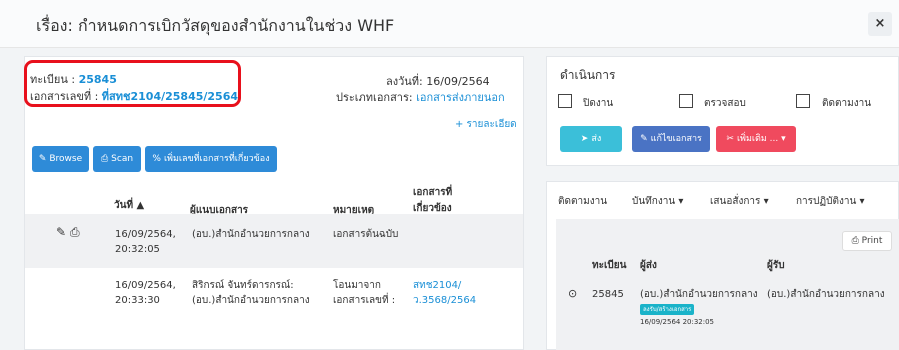 The width and height of the screenshot is (899, 350). What do you see at coordinates (433, 192) in the screenshot?
I see `column-header-related-1: เอกสารที่` at bounding box center [433, 192].